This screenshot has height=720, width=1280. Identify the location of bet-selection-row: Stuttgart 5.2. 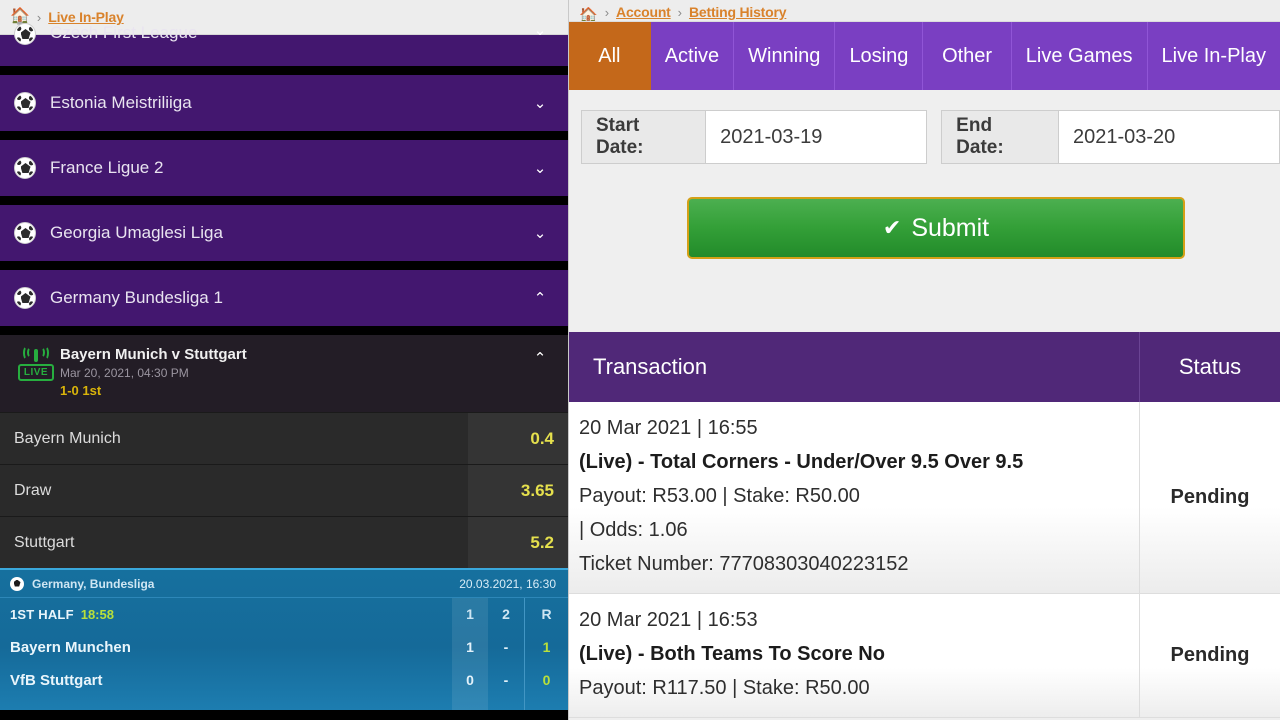
(284, 542).